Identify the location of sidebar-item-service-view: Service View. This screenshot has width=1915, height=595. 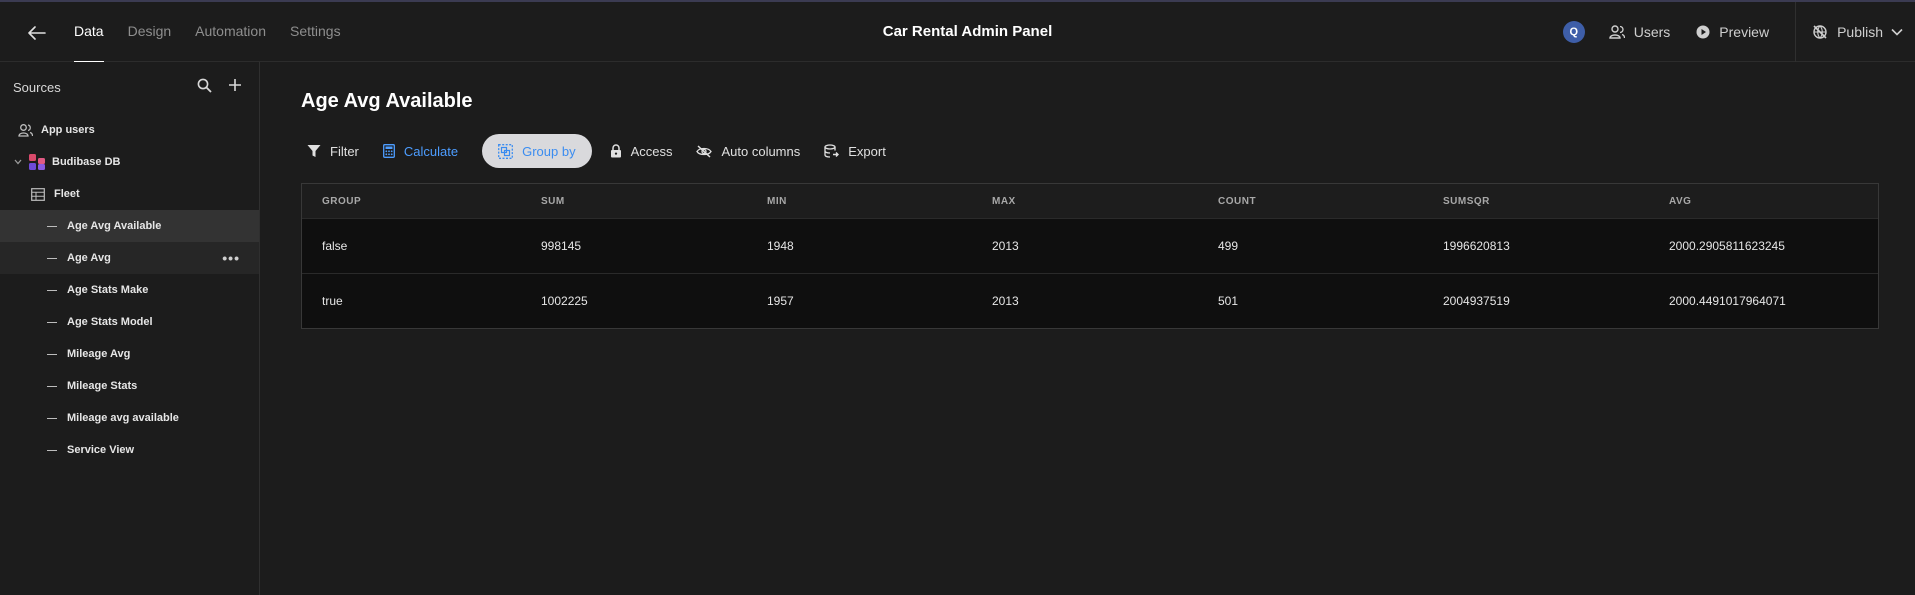
(129, 450).